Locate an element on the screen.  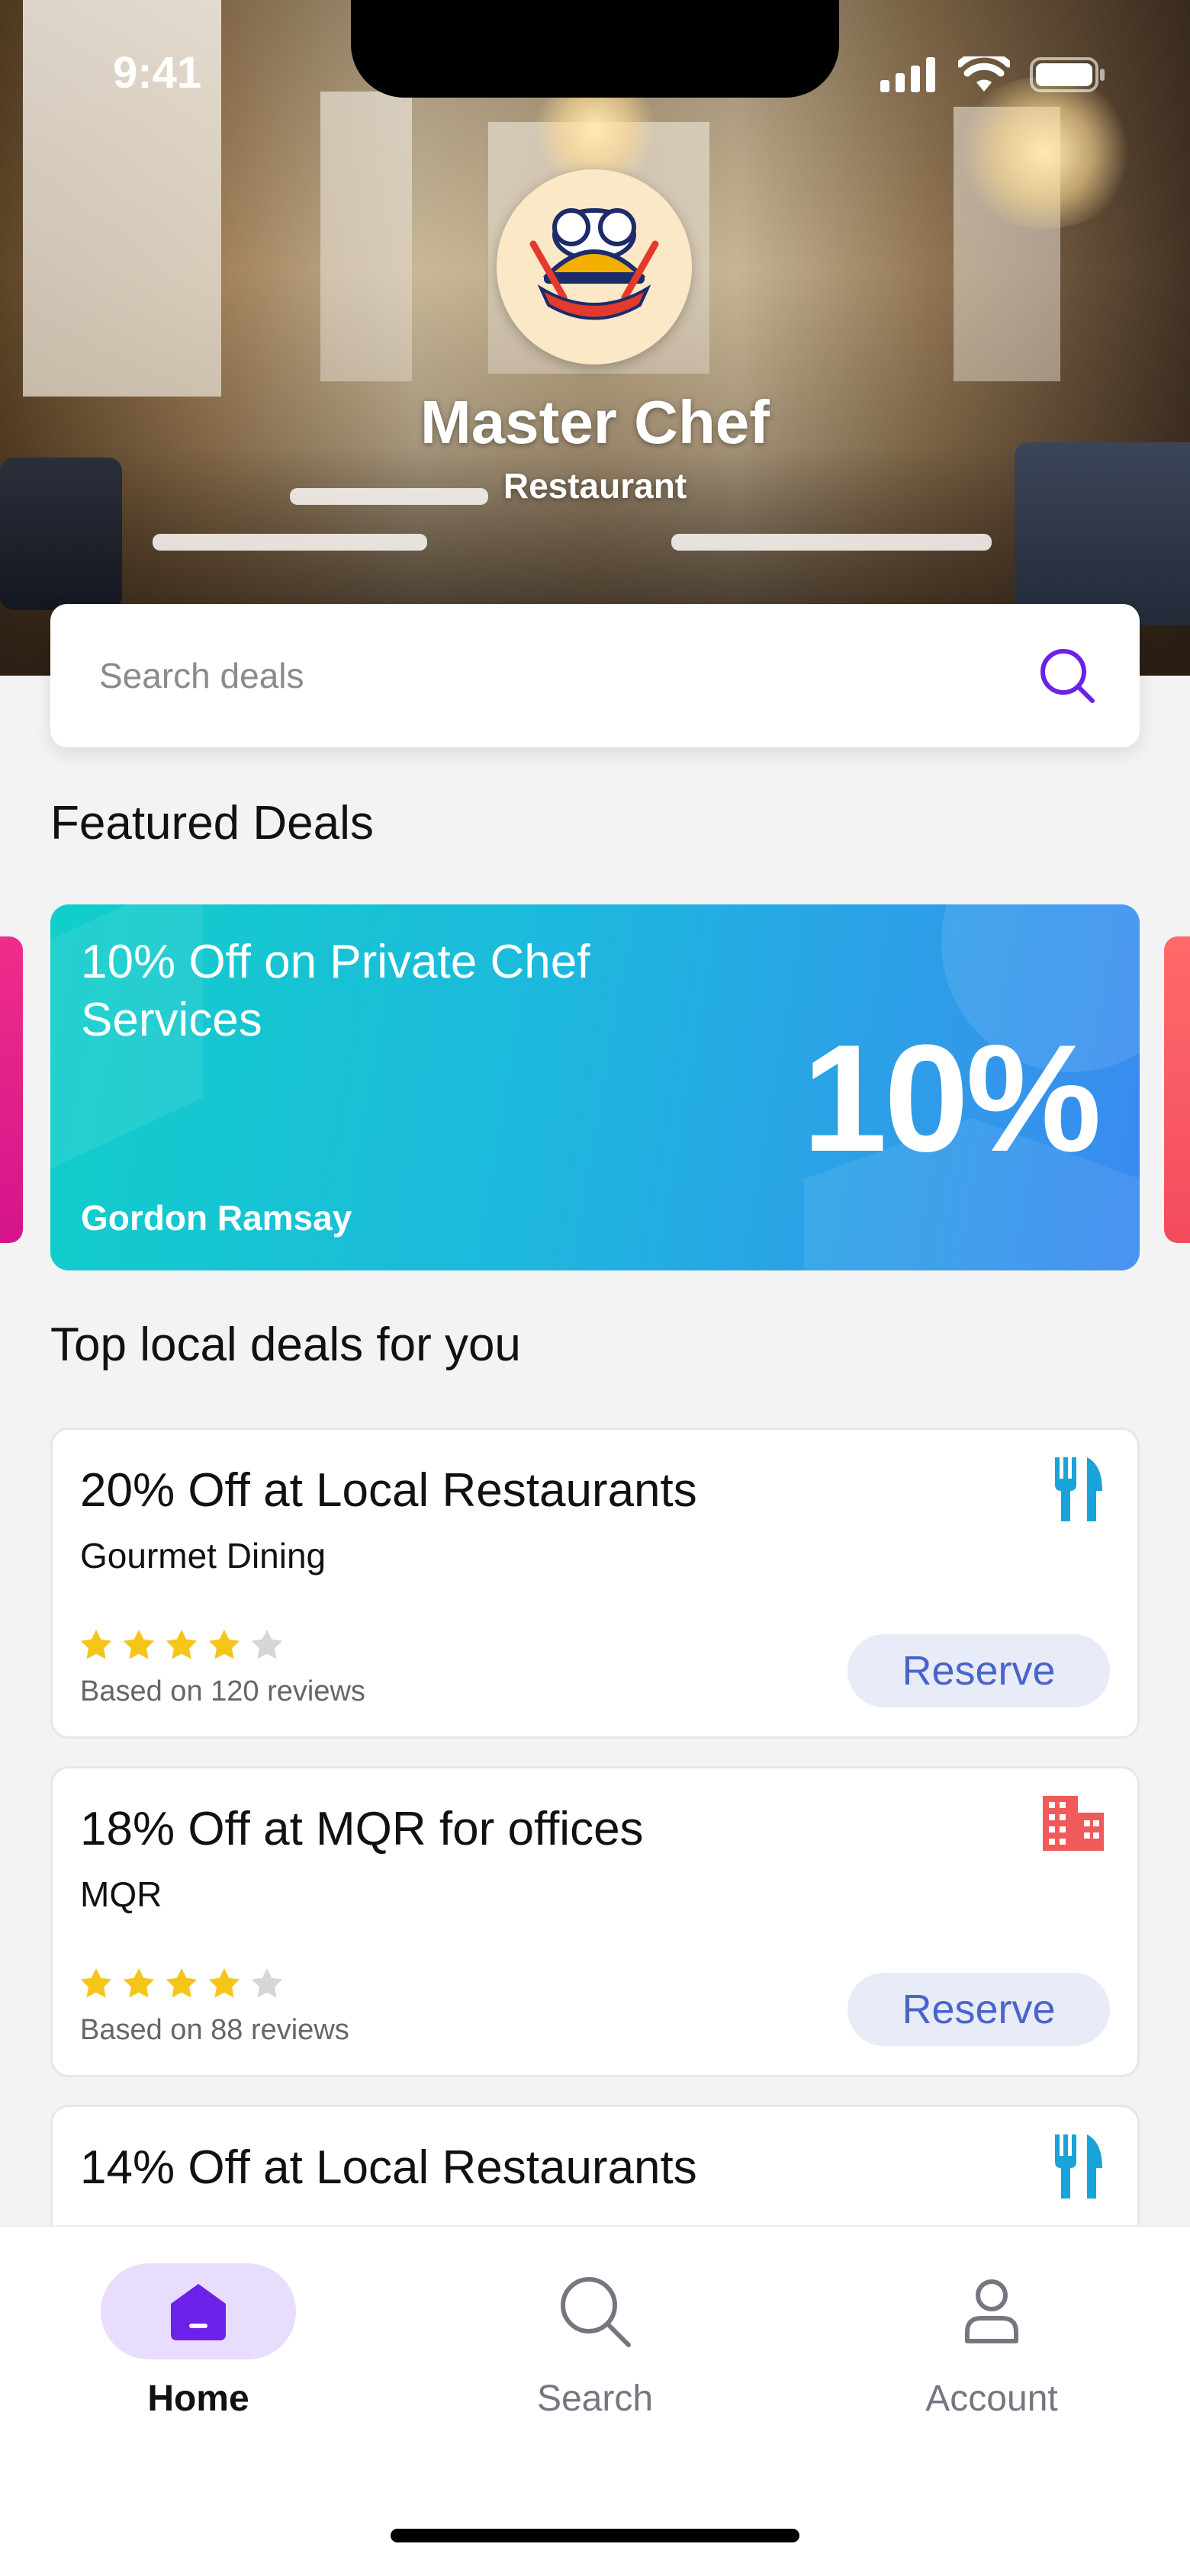
deal-title: 18% Off at MQR for offices is located at coordinates (362, 1829).